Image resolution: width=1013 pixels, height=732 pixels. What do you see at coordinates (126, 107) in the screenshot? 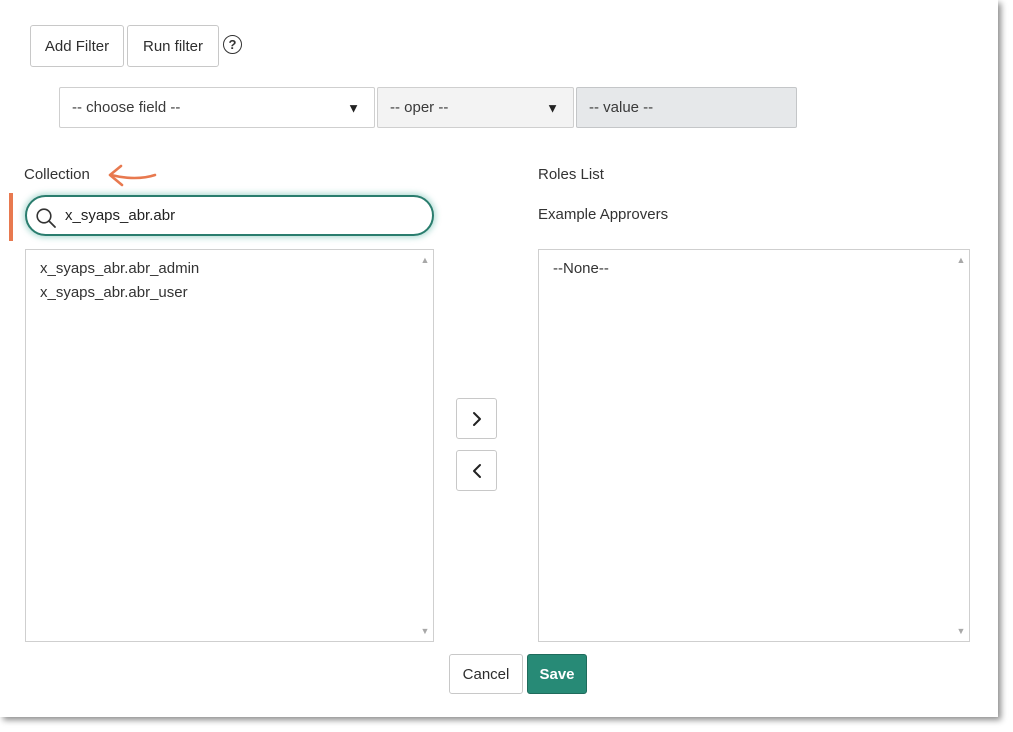
I see `choose-field-label: -- choose field --` at bounding box center [126, 107].